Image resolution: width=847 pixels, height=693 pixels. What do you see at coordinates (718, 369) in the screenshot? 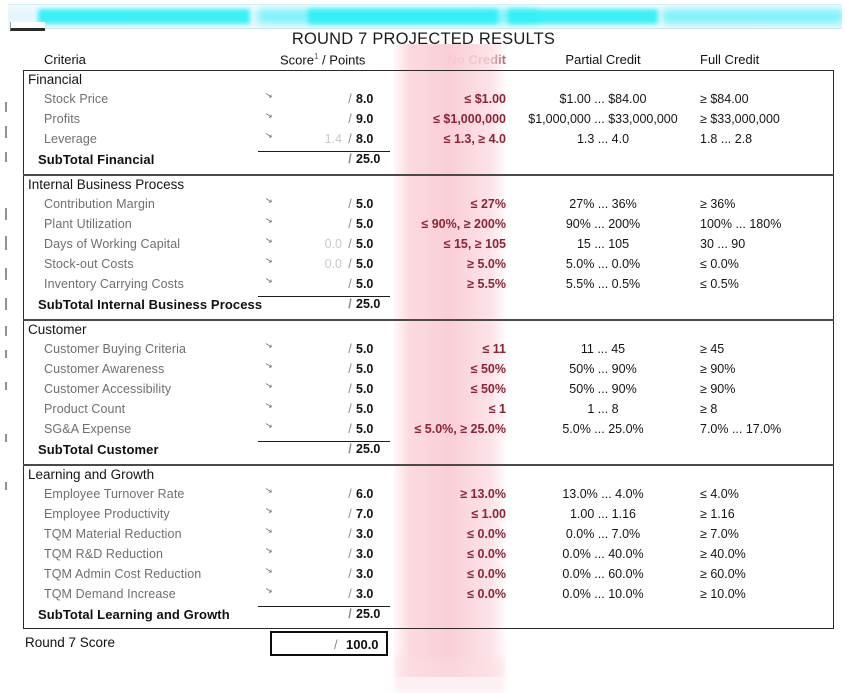
I see `full-credit-range: ≥ 90%` at bounding box center [718, 369].